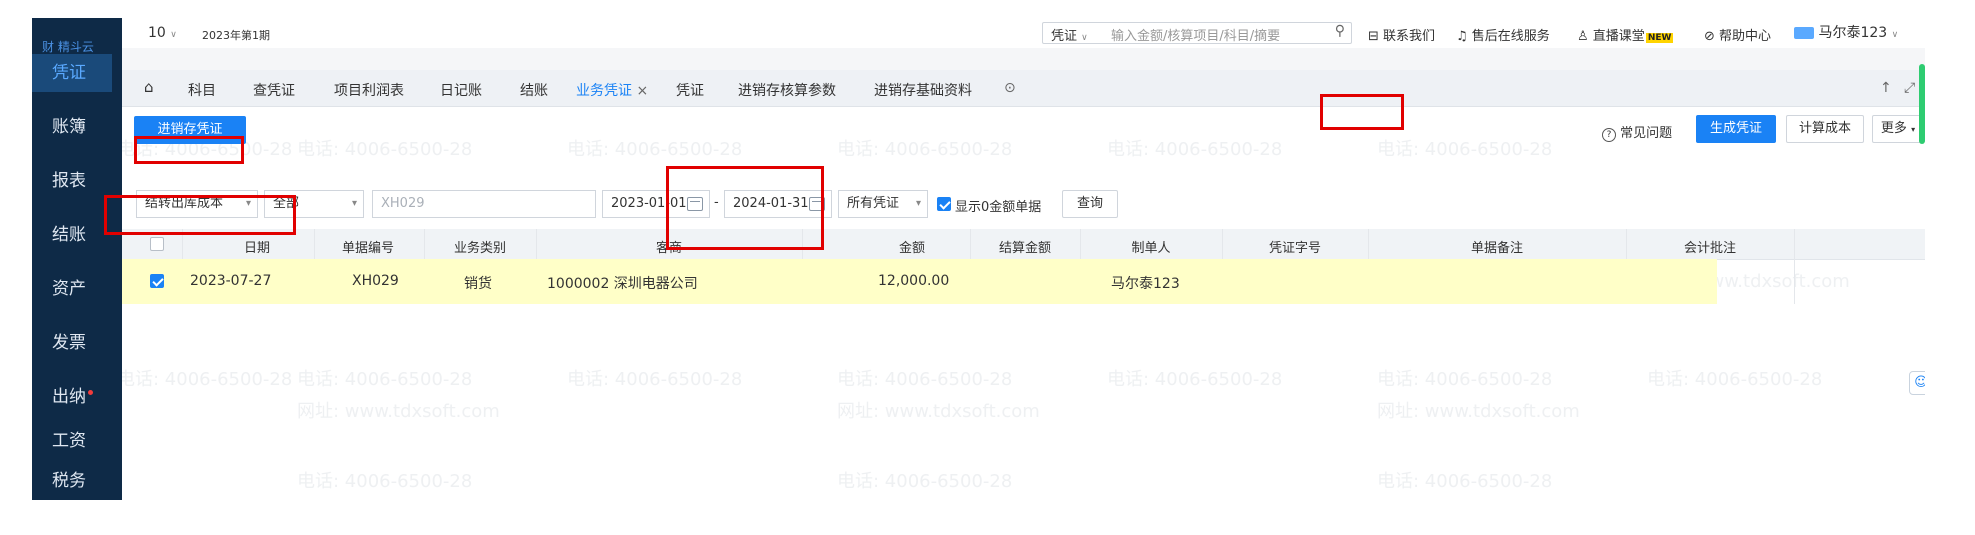 The width and height of the screenshot is (1975, 535). Describe the element at coordinates (72, 127) in the screenshot. I see `sidebar-item-ledger: 账簿` at that location.